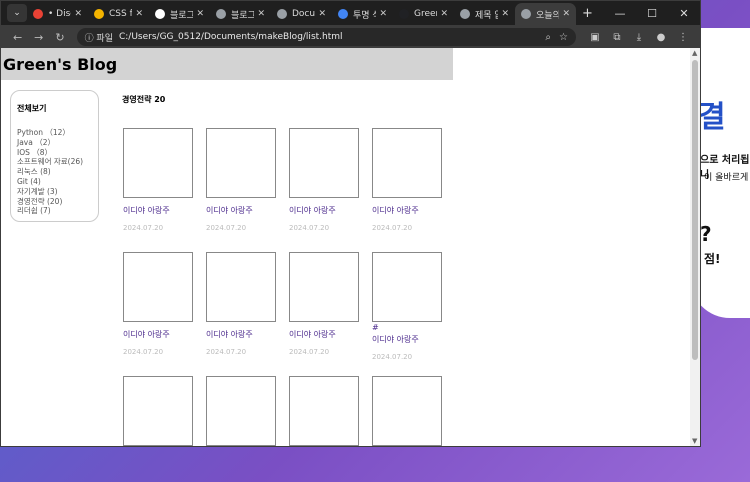  What do you see at coordinates (563, 37) in the screenshot?
I see `bookmark-star-icon: ☆` at bounding box center [563, 37].